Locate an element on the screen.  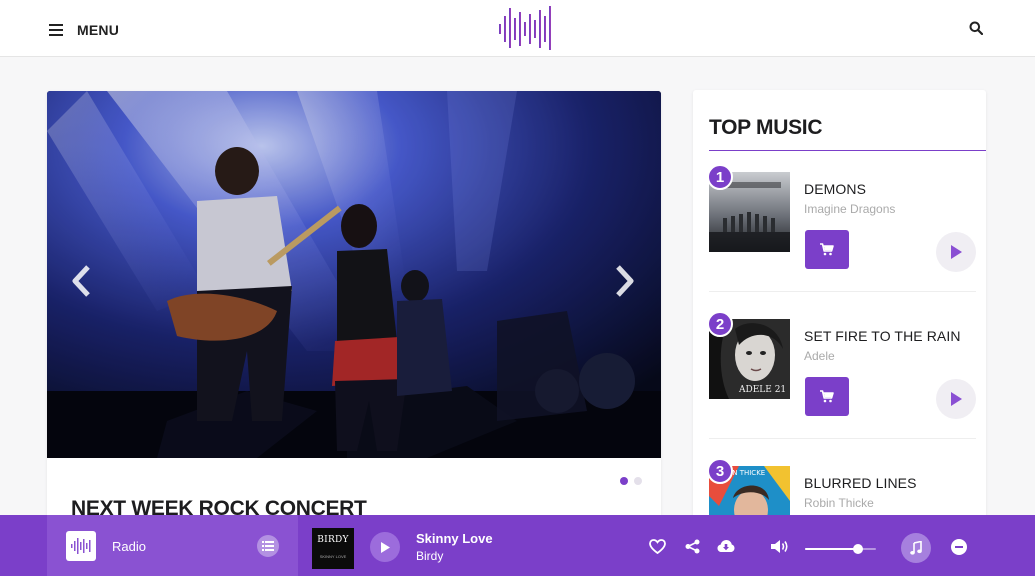
track-name: DEMONS is located at coordinates (835, 189).